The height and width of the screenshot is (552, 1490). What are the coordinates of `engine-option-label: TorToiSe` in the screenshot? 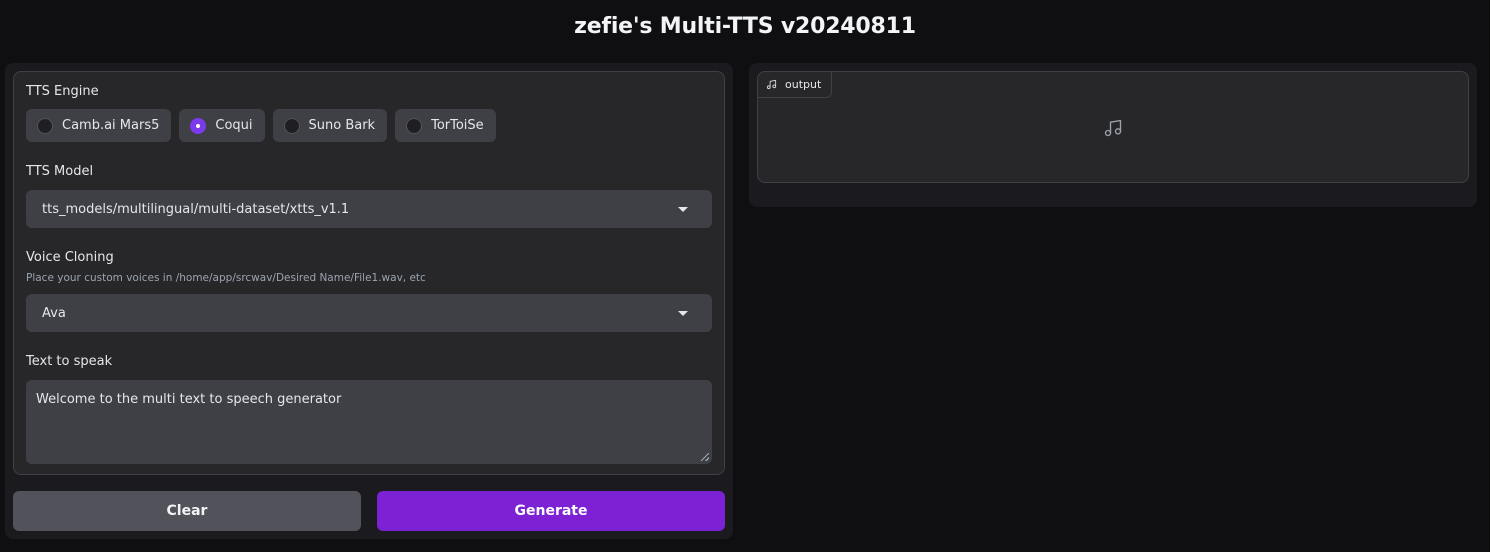 It's located at (457, 125).